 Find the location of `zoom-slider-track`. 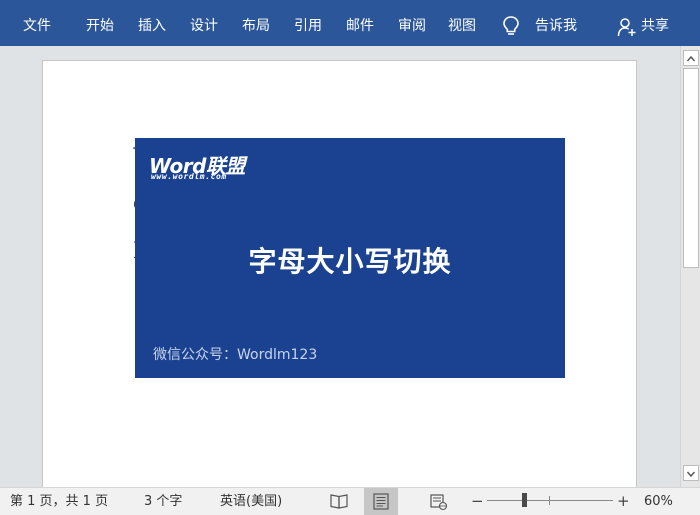

zoom-slider-track is located at coordinates (550, 500).